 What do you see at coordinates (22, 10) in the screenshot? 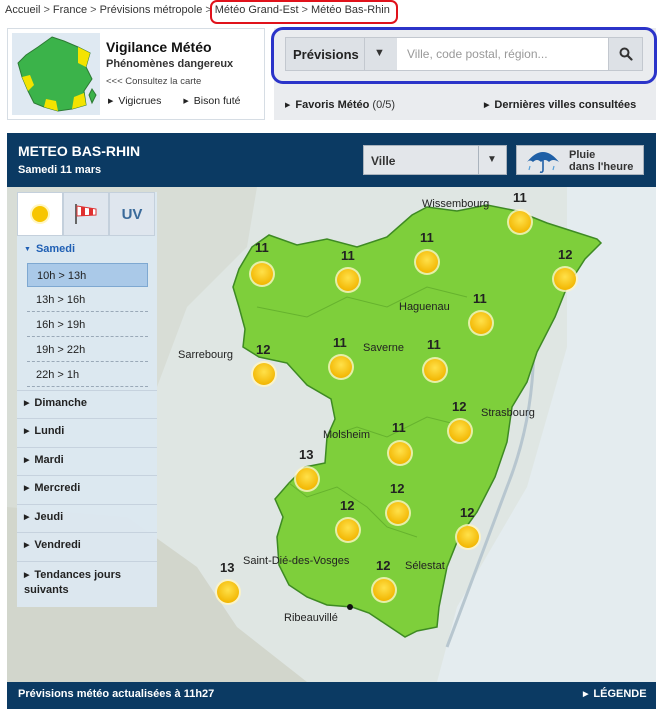
I see `breadcrumb-item-accueil: Accueil` at bounding box center [22, 10].